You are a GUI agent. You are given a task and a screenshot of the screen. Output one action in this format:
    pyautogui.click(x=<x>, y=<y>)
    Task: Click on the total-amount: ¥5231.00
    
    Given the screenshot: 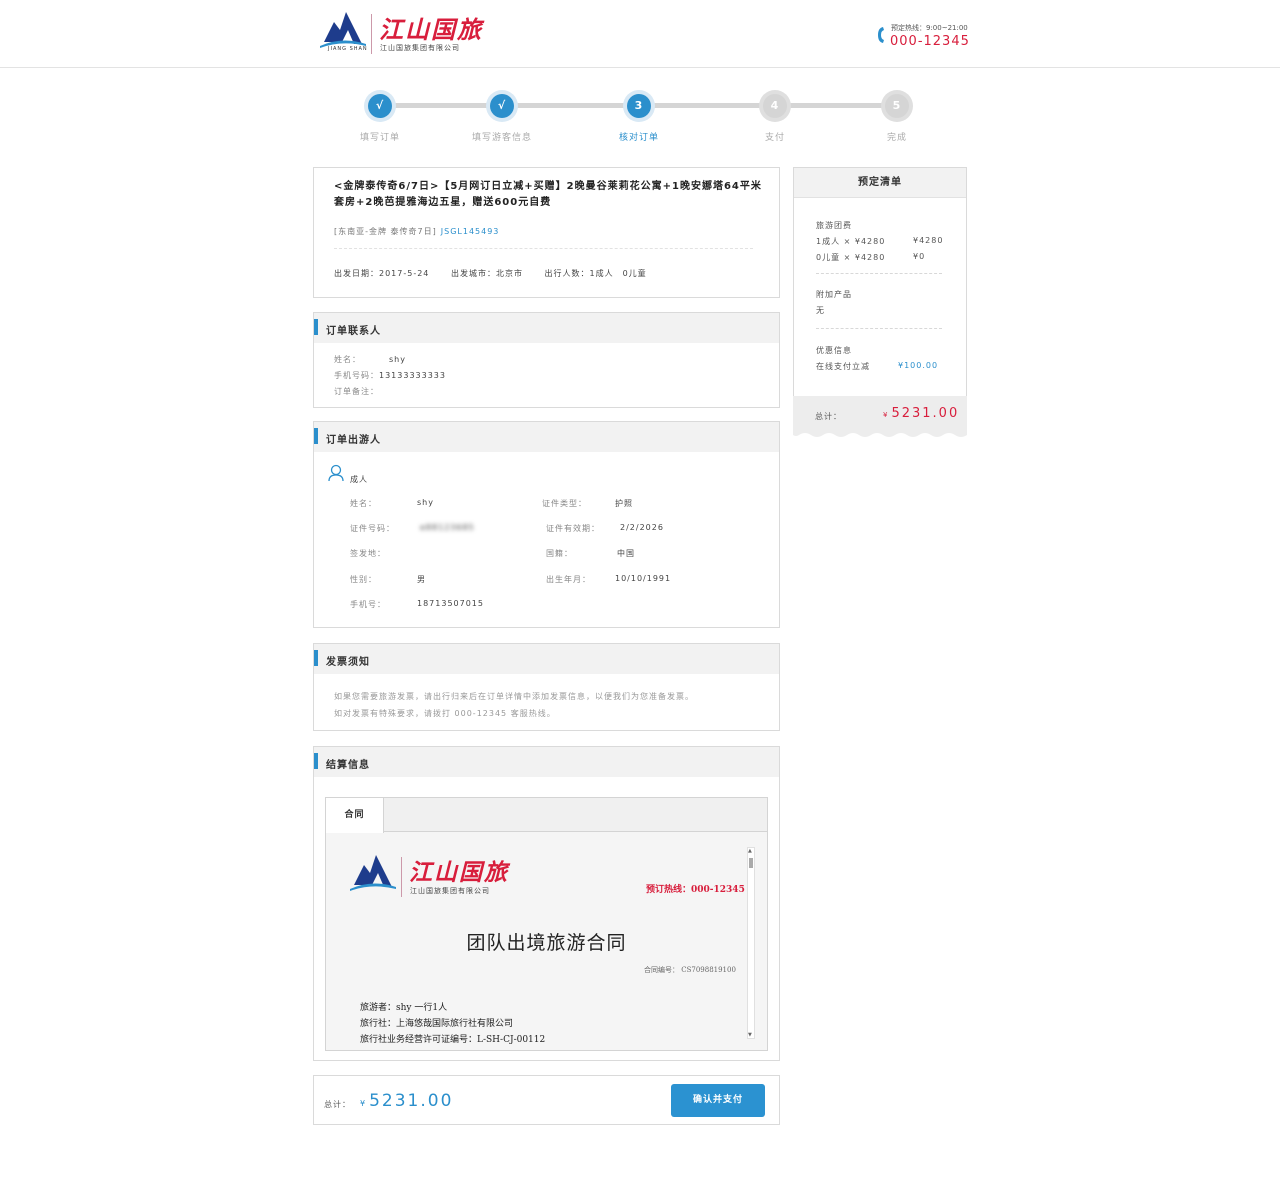 What is the action you would take?
    pyautogui.click(x=406, y=1101)
    